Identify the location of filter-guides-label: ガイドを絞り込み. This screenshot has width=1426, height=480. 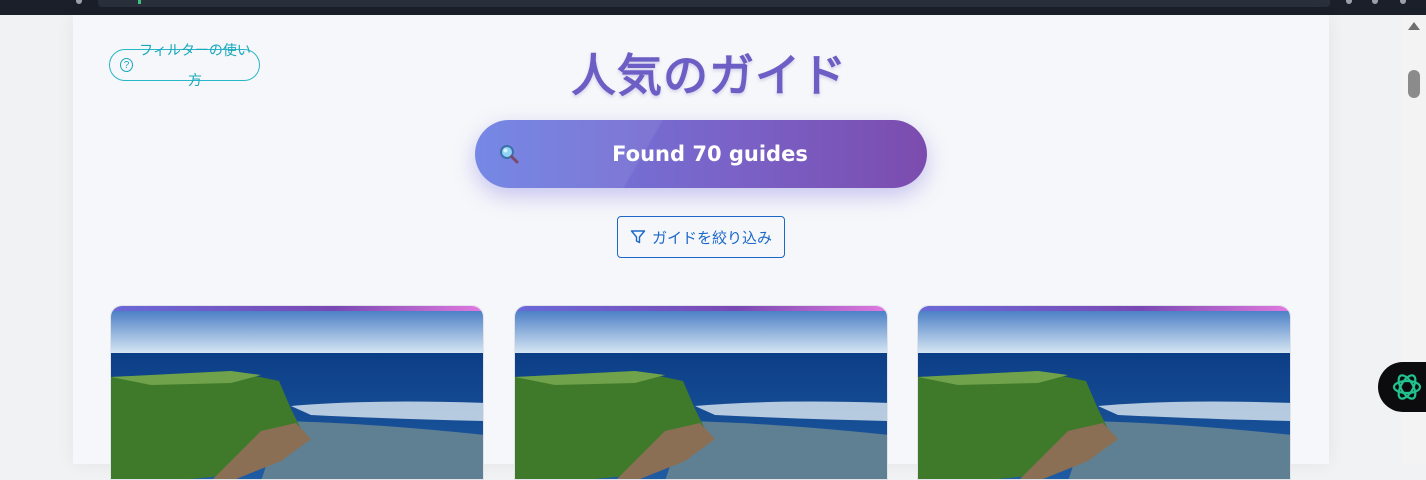
(711, 238).